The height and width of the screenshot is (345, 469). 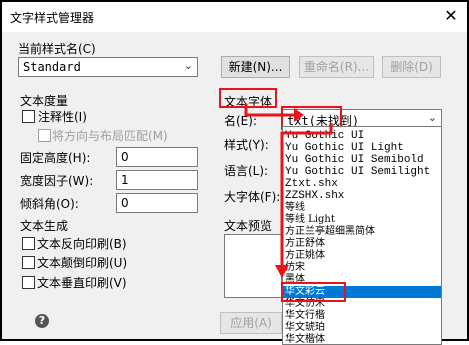 I want to click on annotation-arrows, so click(x=288, y=191).